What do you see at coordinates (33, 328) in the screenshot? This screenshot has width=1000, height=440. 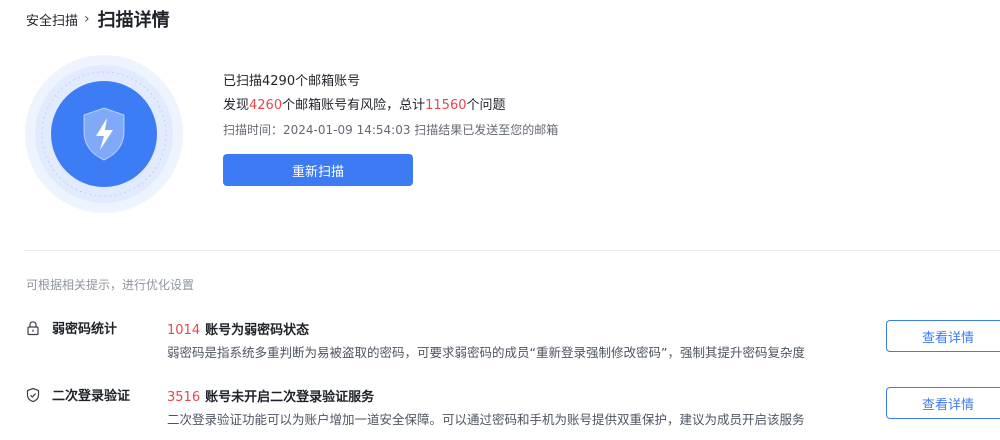 I see `lock-icon` at bounding box center [33, 328].